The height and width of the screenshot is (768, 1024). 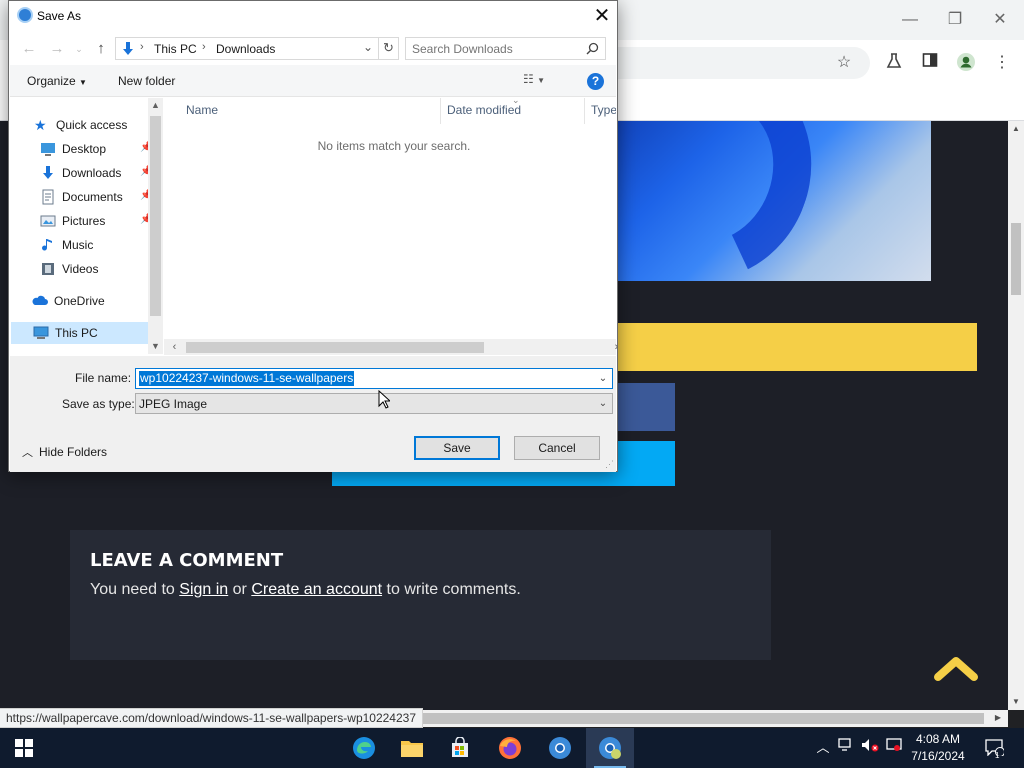 I want to click on address-bar, so click(x=740, y=63).